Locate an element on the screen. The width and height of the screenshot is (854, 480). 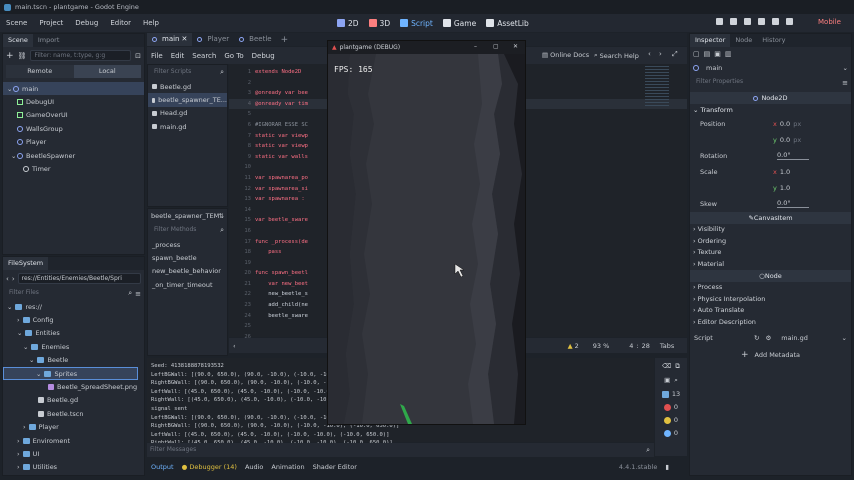
fs-item: Beetle.gd is located at coordinates (73, 400).